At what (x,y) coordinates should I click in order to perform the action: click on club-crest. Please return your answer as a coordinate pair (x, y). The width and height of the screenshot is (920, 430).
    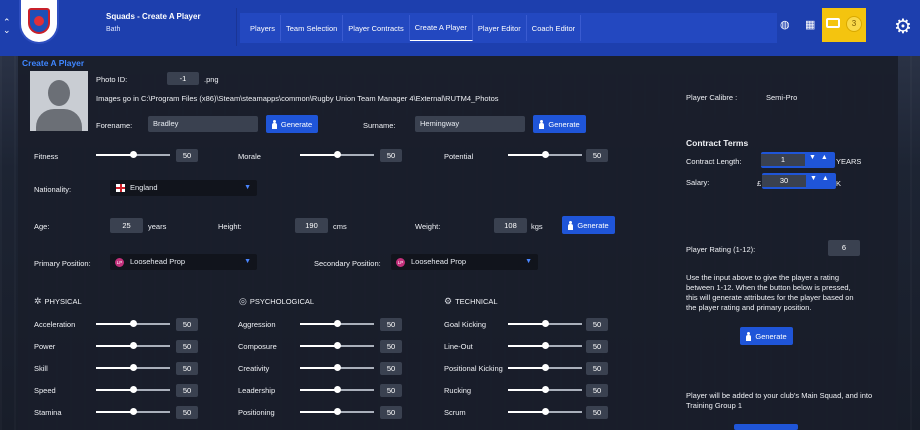
    Looking at the image, I should click on (39, 22).